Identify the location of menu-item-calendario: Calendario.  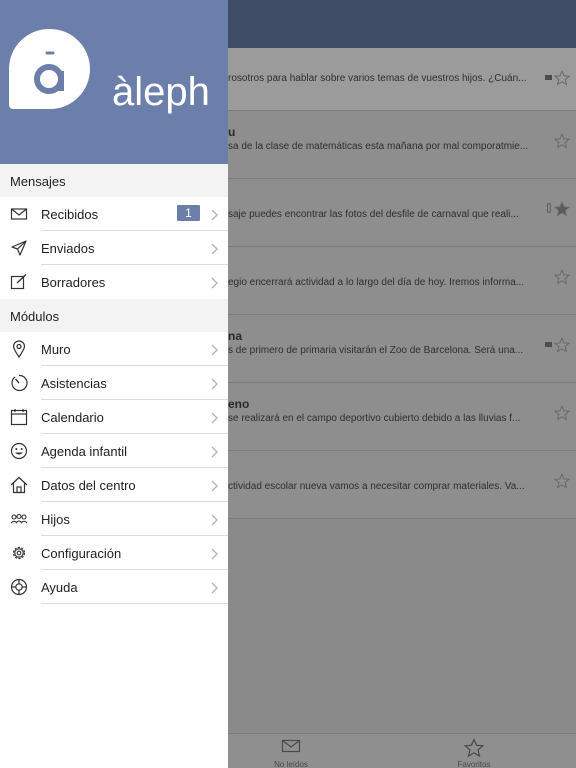
(114, 417).